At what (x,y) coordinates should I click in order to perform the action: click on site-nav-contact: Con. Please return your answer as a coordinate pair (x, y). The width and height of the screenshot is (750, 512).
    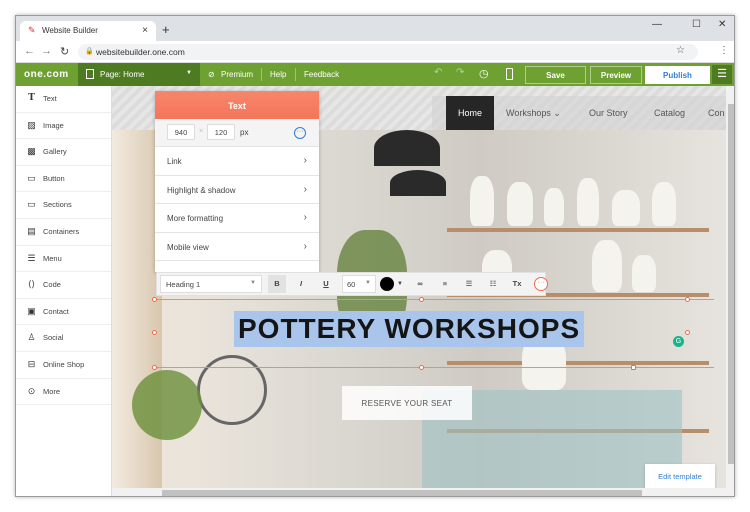
    Looking at the image, I should click on (716, 113).